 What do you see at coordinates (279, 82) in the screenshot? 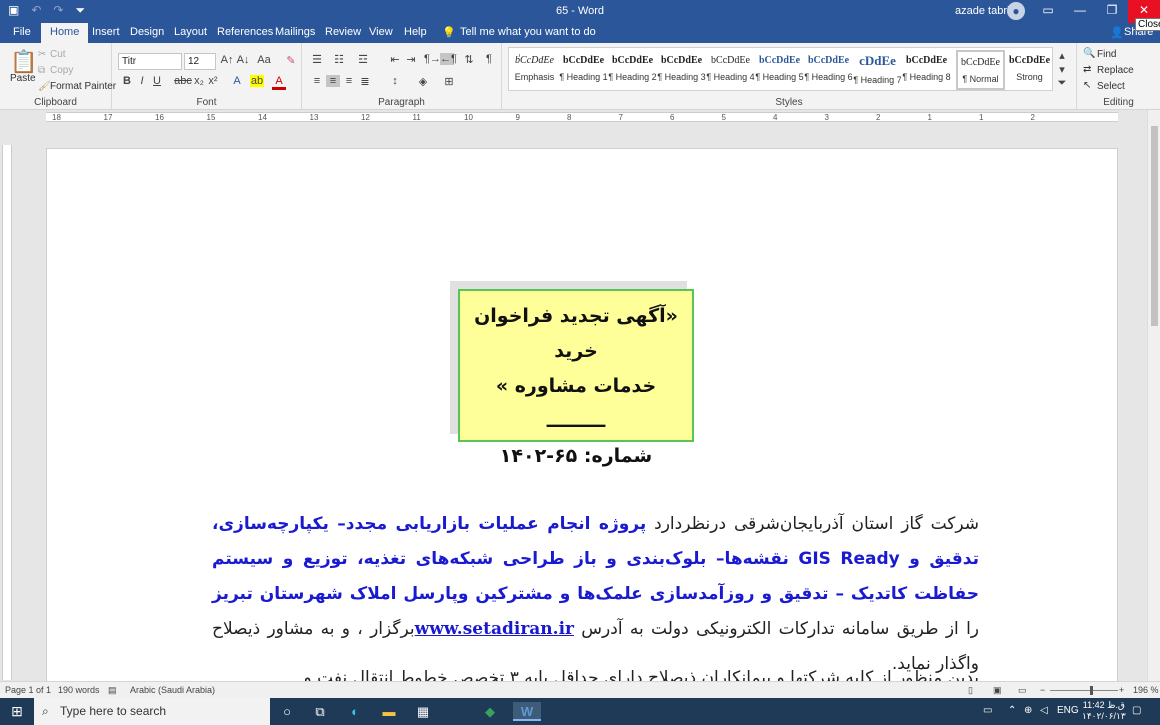
I see `font-color-icon: A` at bounding box center [279, 82].